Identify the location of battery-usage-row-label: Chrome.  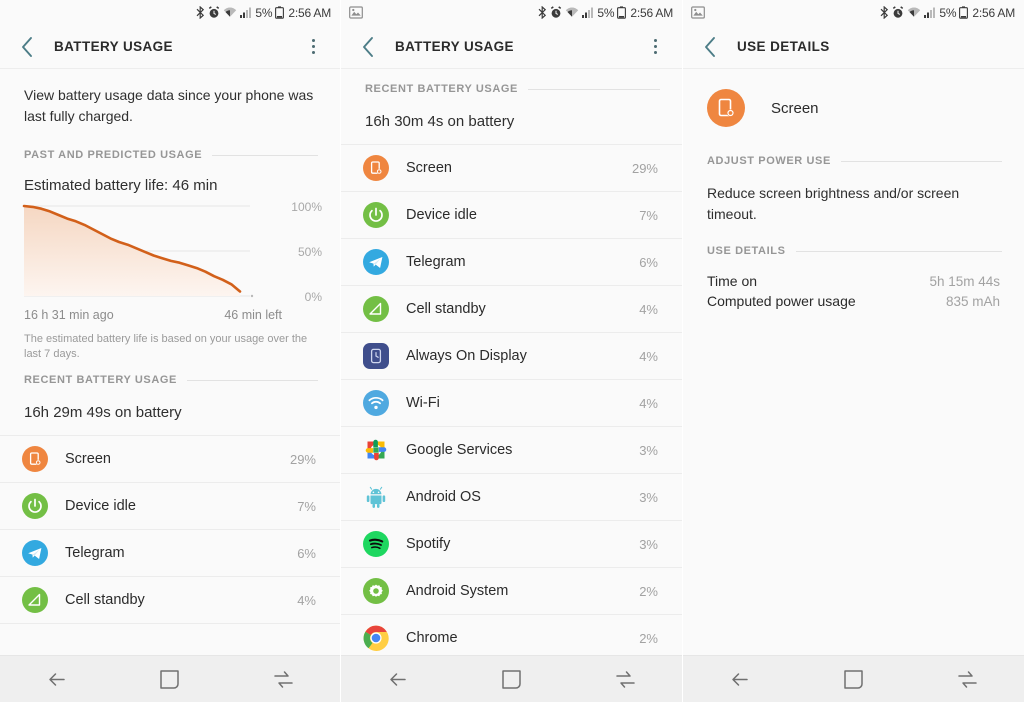
(432, 638).